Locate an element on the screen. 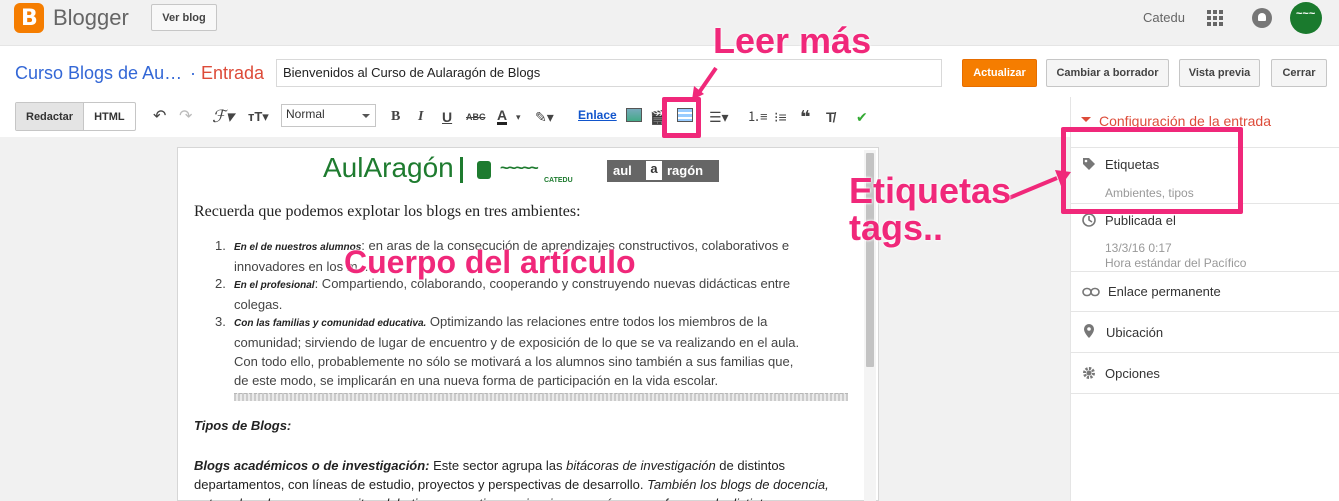 Image resolution: width=1339 pixels, height=501 pixels. breadcrumb: · Entrada is located at coordinates (227, 73).